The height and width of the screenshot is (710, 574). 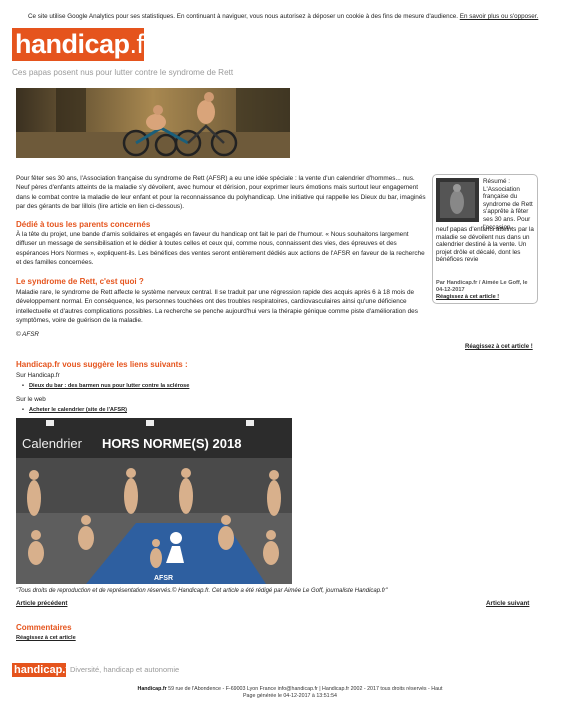 I want to click on photo-credit: © AFSR, so click(x=27, y=334).